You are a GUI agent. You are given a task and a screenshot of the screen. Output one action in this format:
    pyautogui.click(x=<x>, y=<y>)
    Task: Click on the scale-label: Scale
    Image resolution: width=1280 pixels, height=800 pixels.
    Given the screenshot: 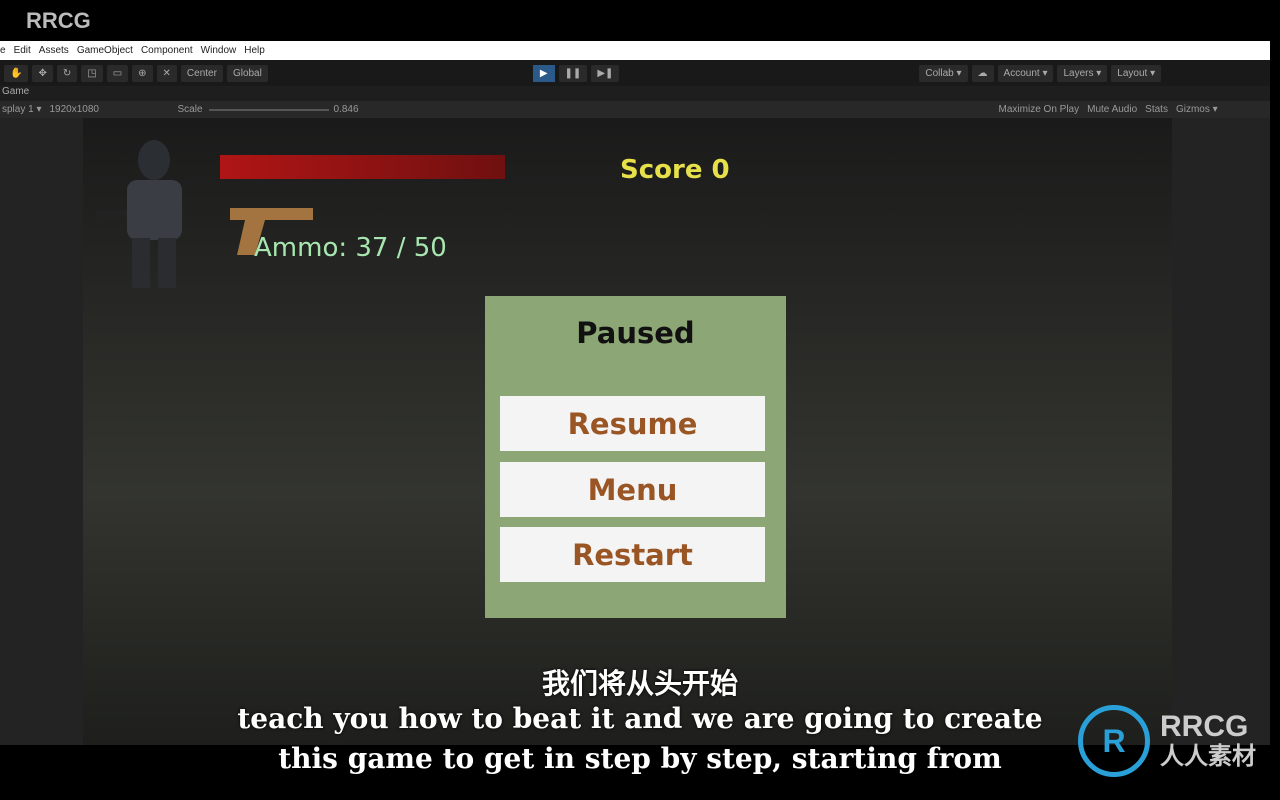 What is the action you would take?
    pyautogui.click(x=190, y=109)
    